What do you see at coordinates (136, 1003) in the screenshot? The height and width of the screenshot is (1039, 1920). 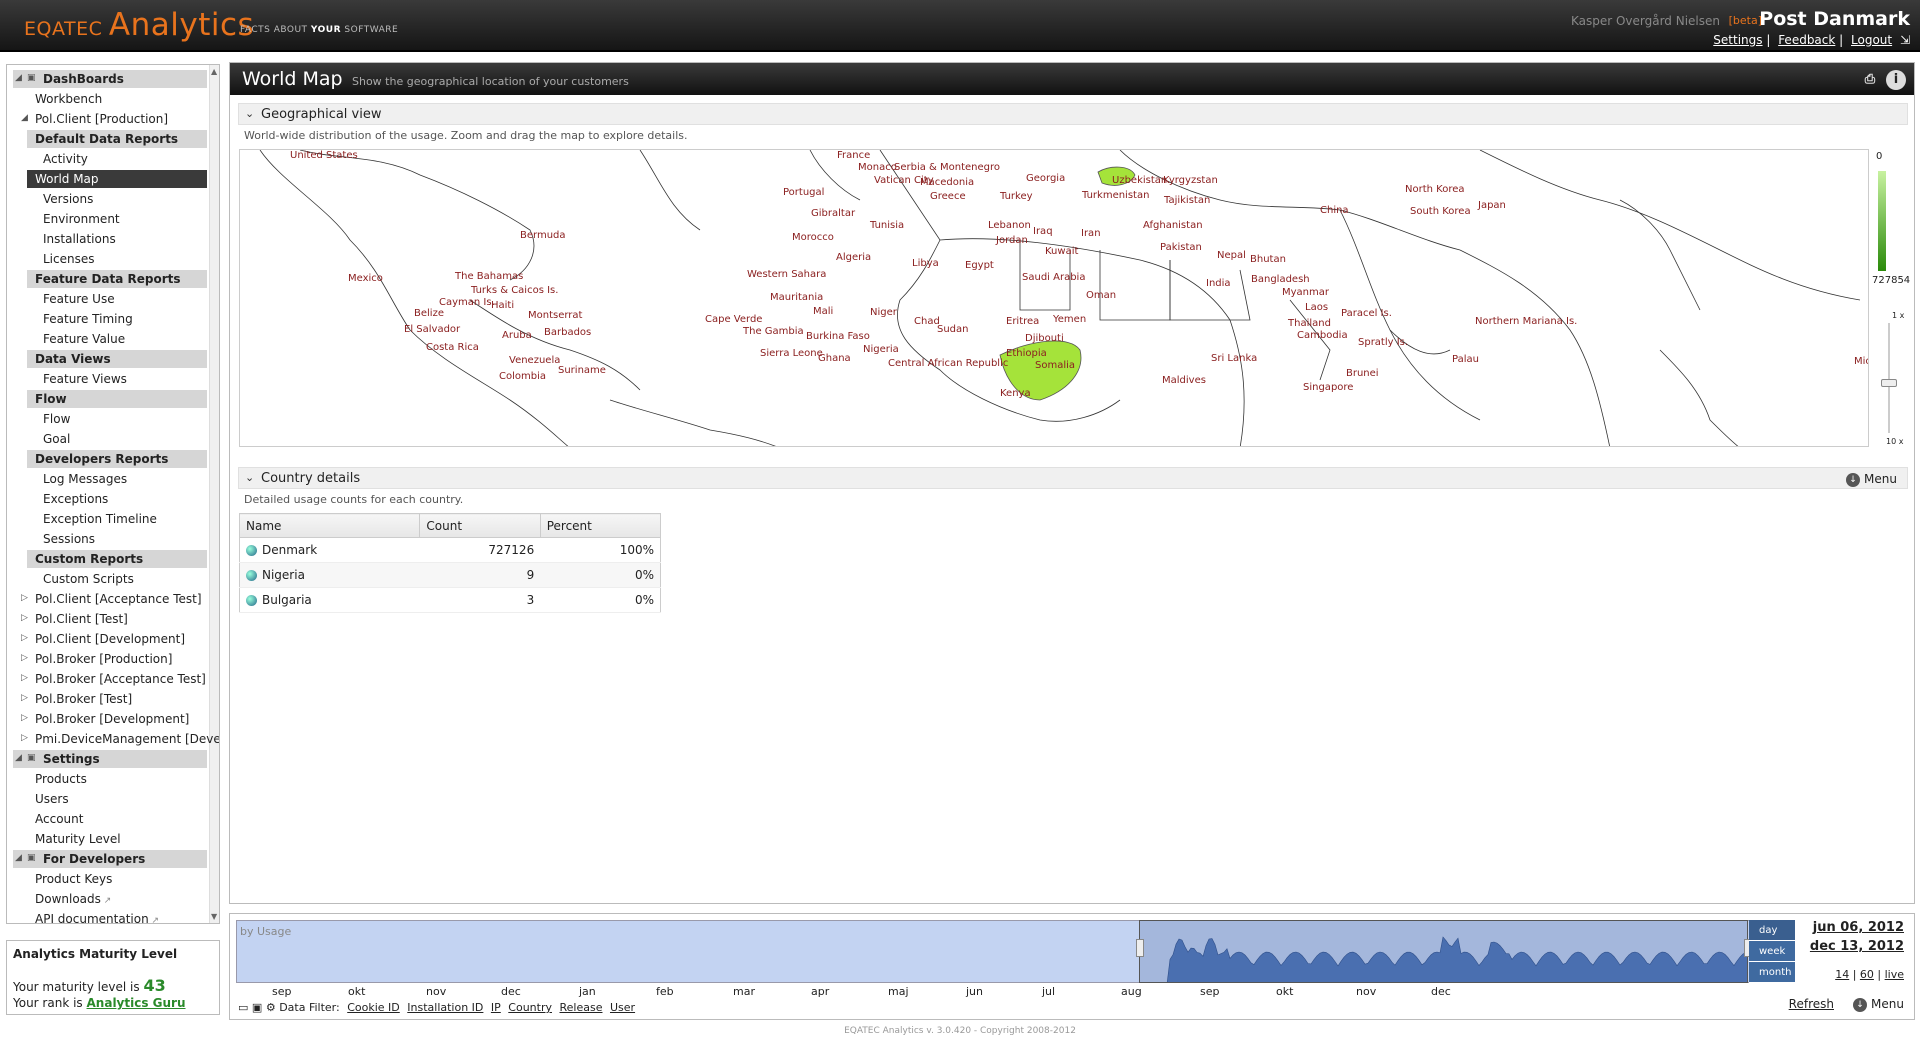 I see `maturity-rank-link: Analytics Guru` at bounding box center [136, 1003].